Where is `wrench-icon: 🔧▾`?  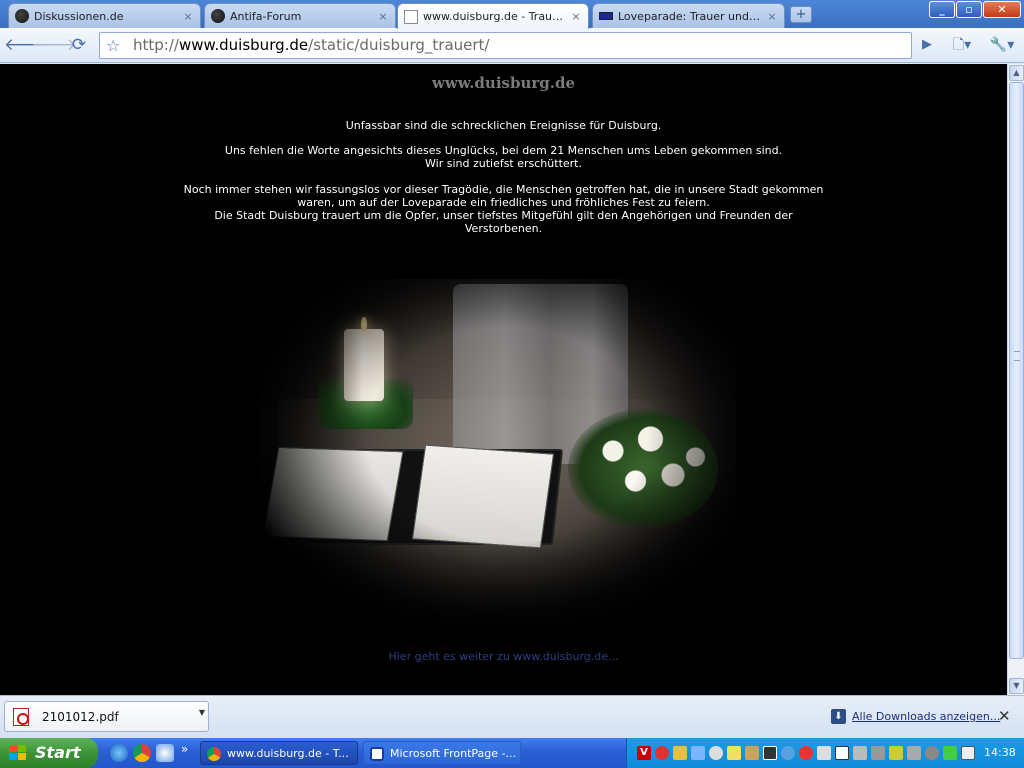 wrench-icon: 🔧▾ is located at coordinates (1002, 45).